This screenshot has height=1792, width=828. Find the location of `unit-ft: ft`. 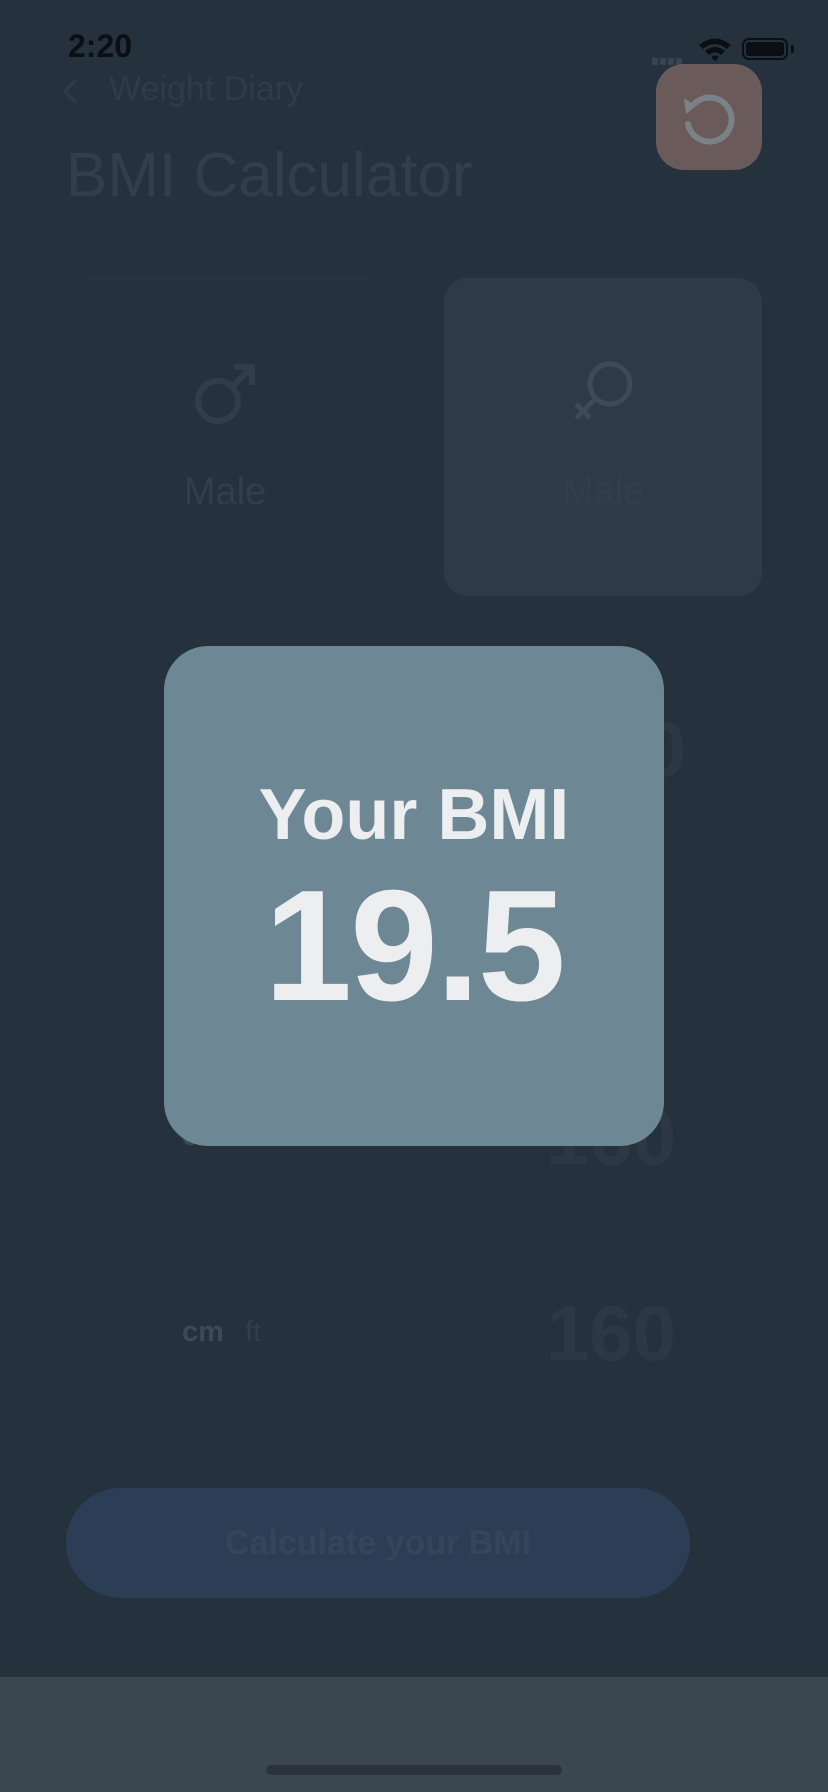

unit-ft: ft is located at coordinates (253, 1332).